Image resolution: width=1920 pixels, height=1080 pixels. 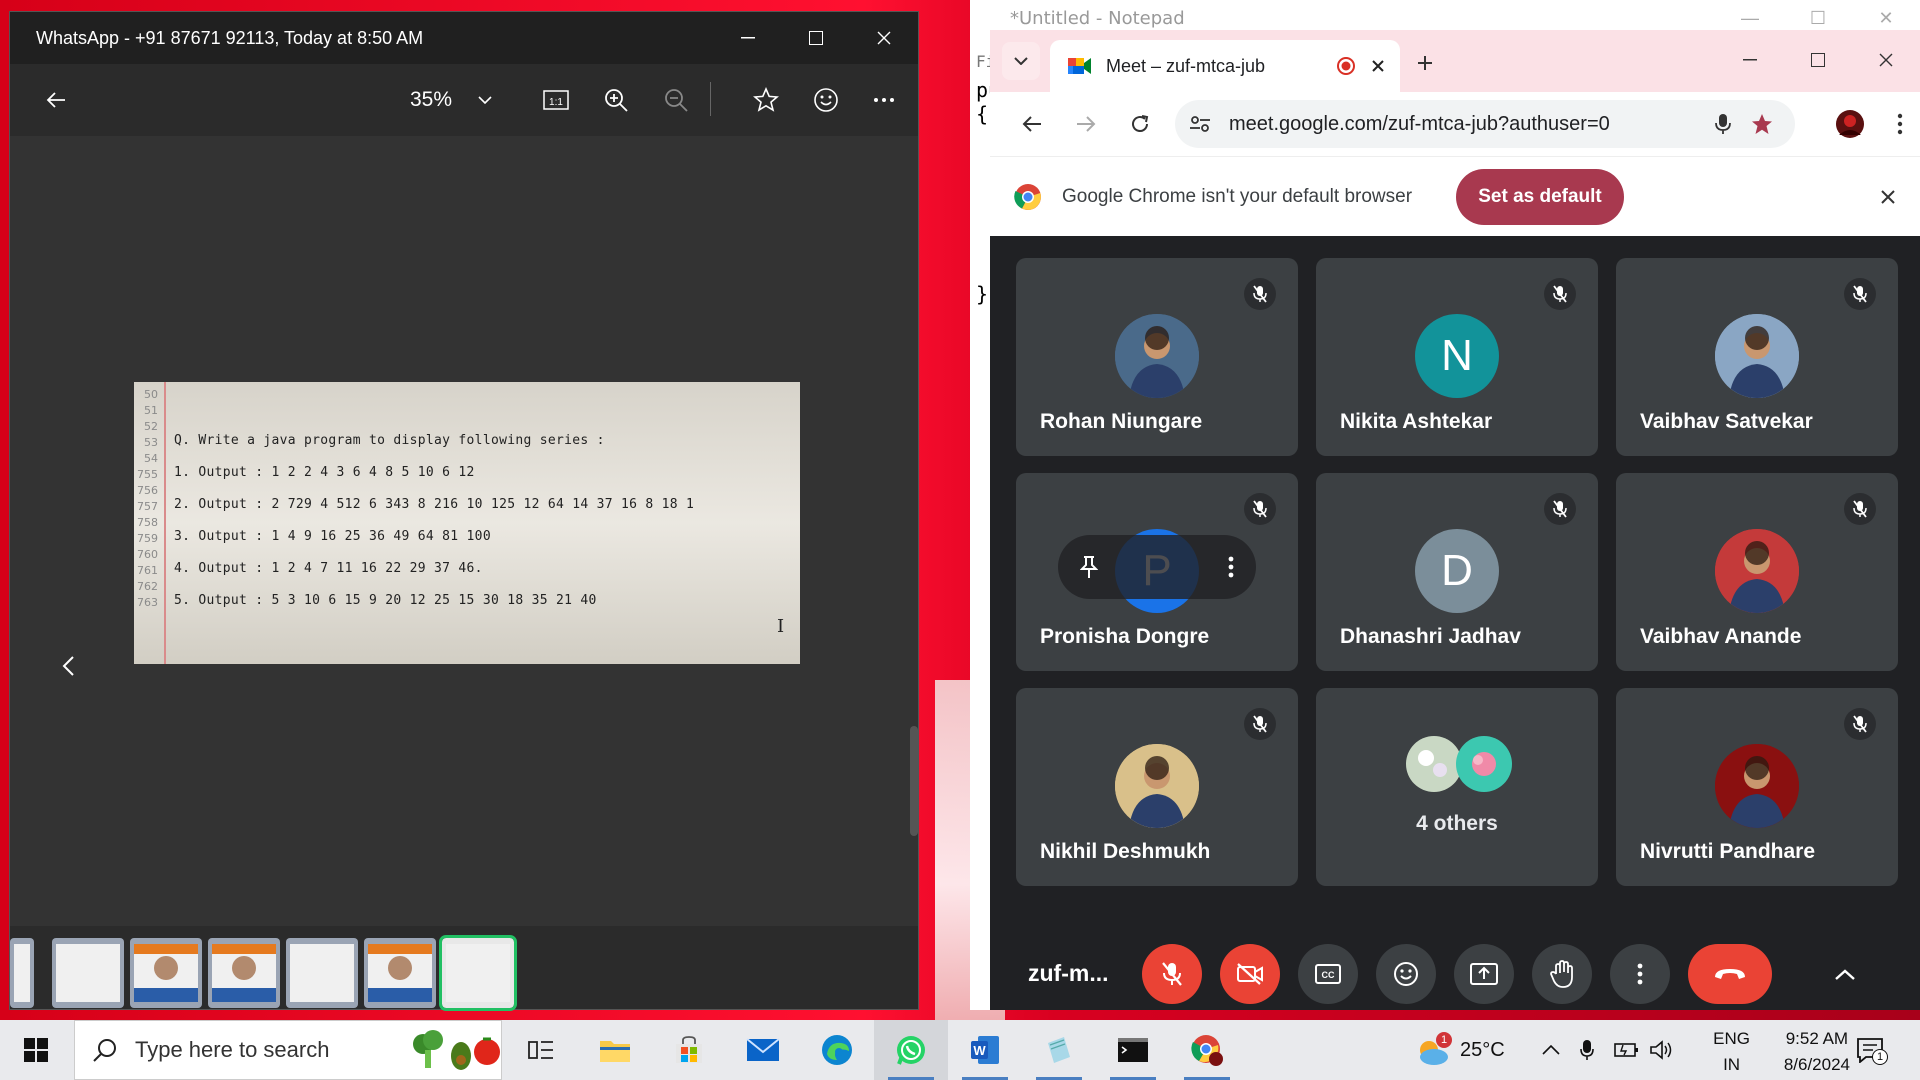 I want to click on more-vert-icon, so click(x=1231, y=567).